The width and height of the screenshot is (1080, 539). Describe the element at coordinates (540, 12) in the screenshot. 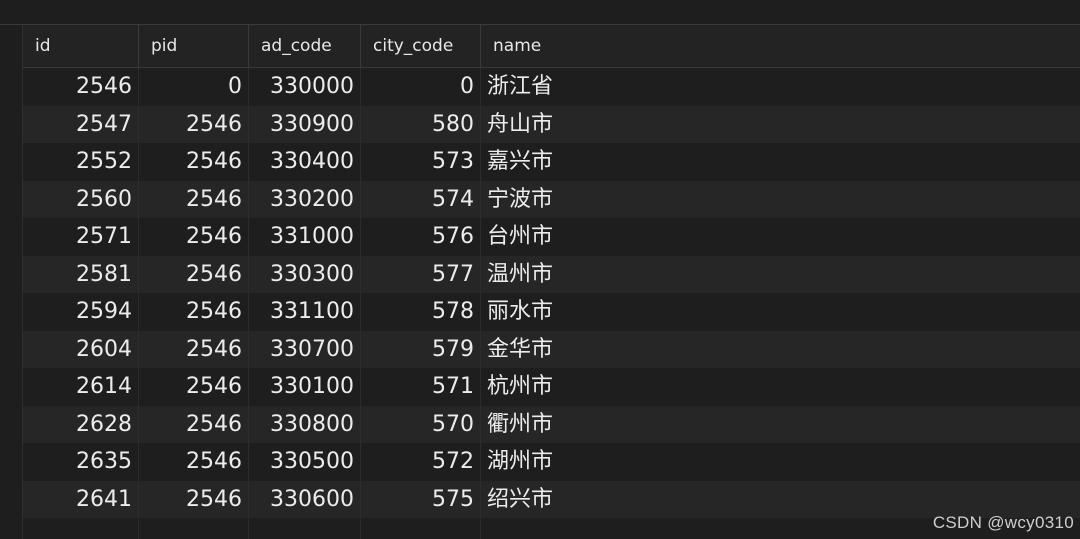

I see `toolbar-area` at that location.